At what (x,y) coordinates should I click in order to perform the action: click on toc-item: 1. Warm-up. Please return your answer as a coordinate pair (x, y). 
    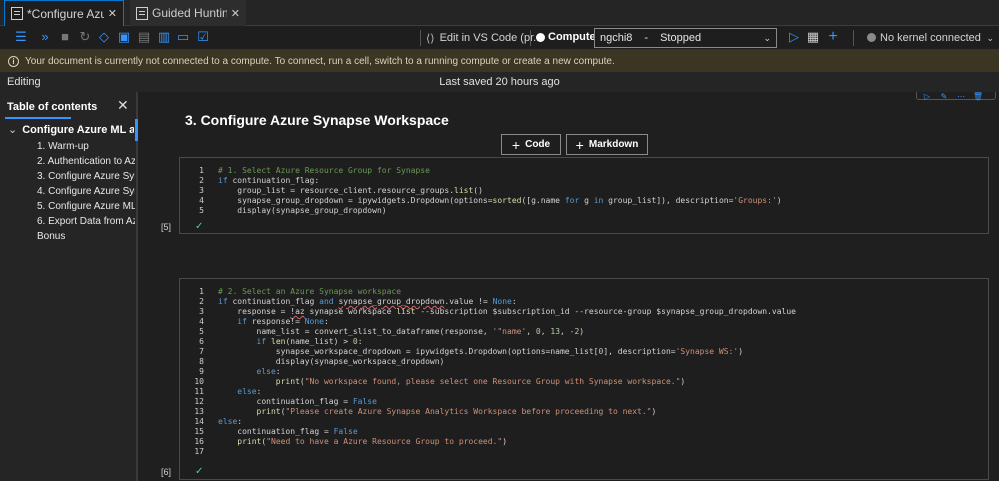
    Looking at the image, I should click on (86, 146).